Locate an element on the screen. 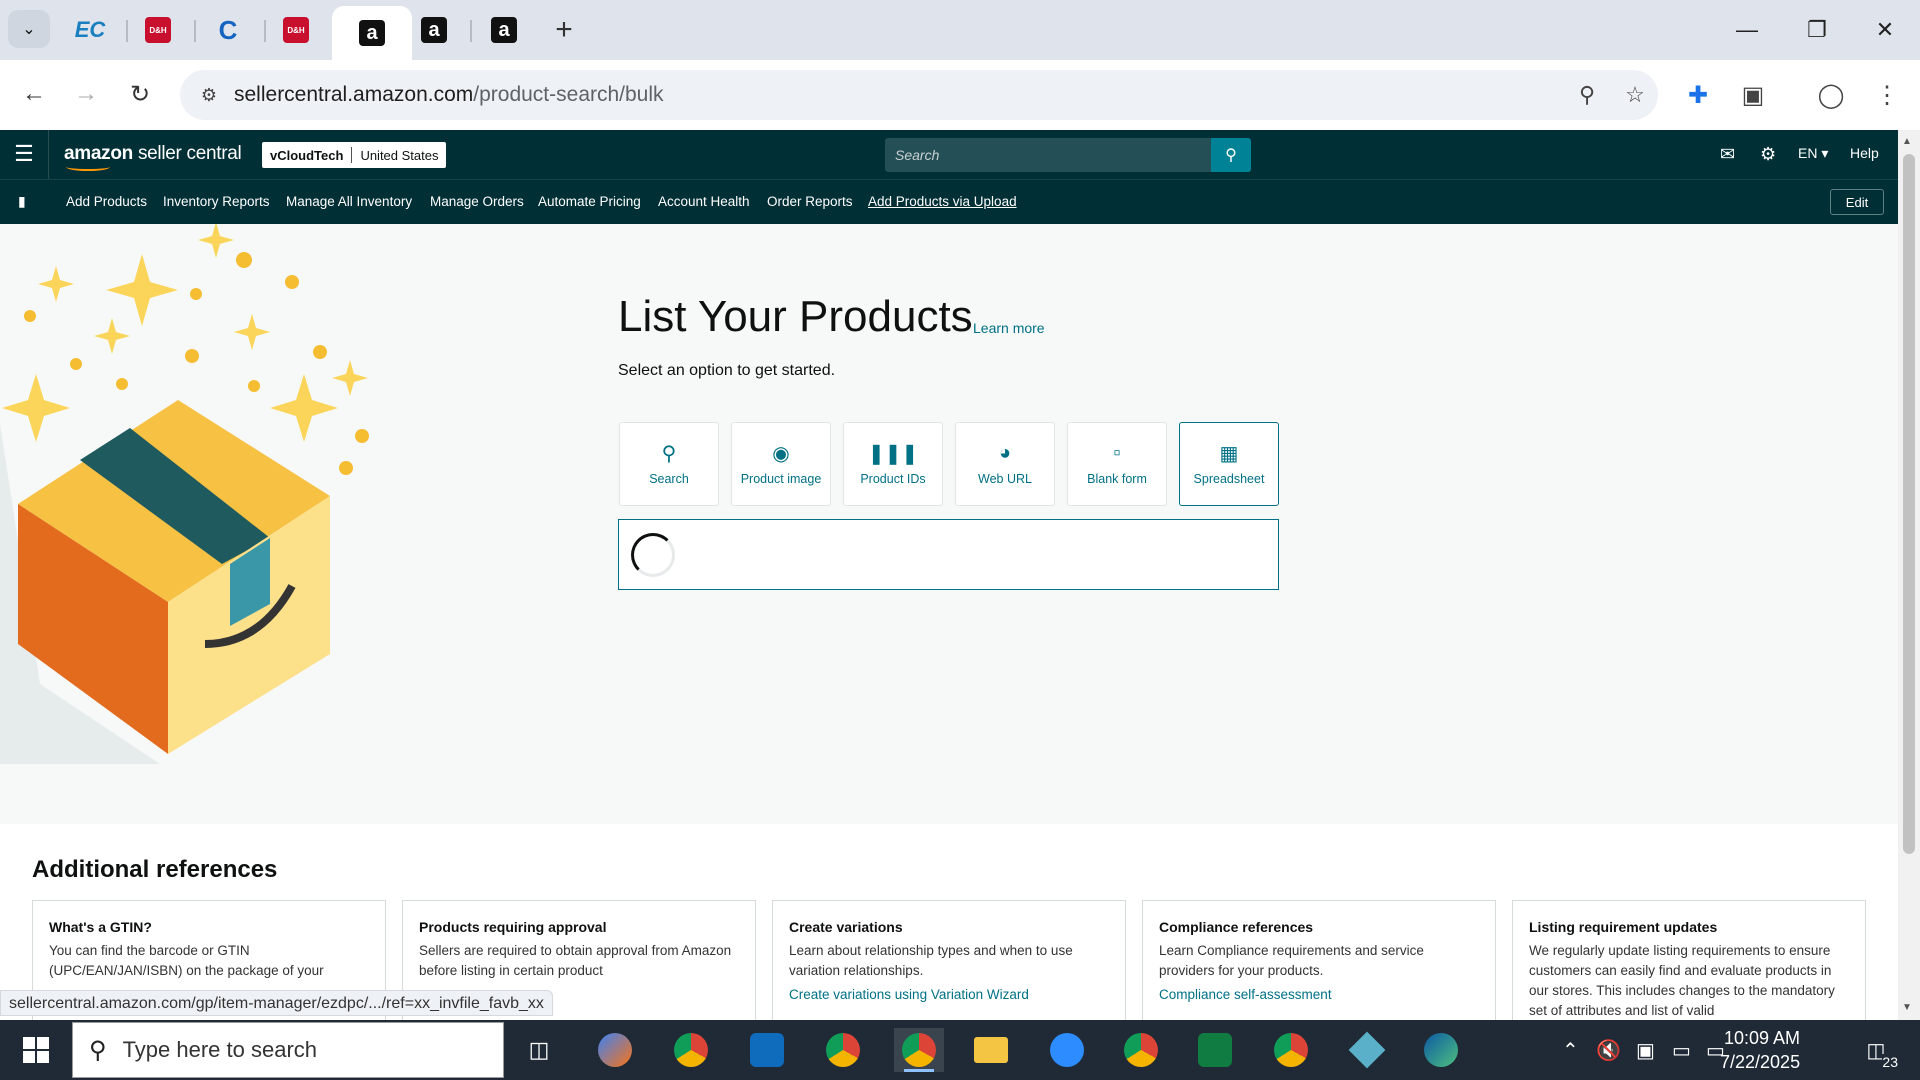  nav-add-products: Add Products is located at coordinates (106, 201).